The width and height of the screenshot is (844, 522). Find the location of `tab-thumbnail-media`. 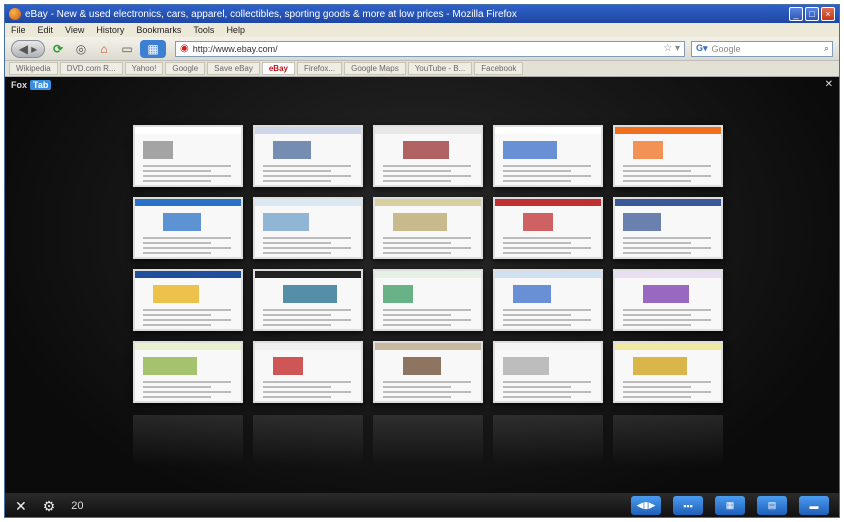

tab-thumbnail-media is located at coordinates (308, 300).